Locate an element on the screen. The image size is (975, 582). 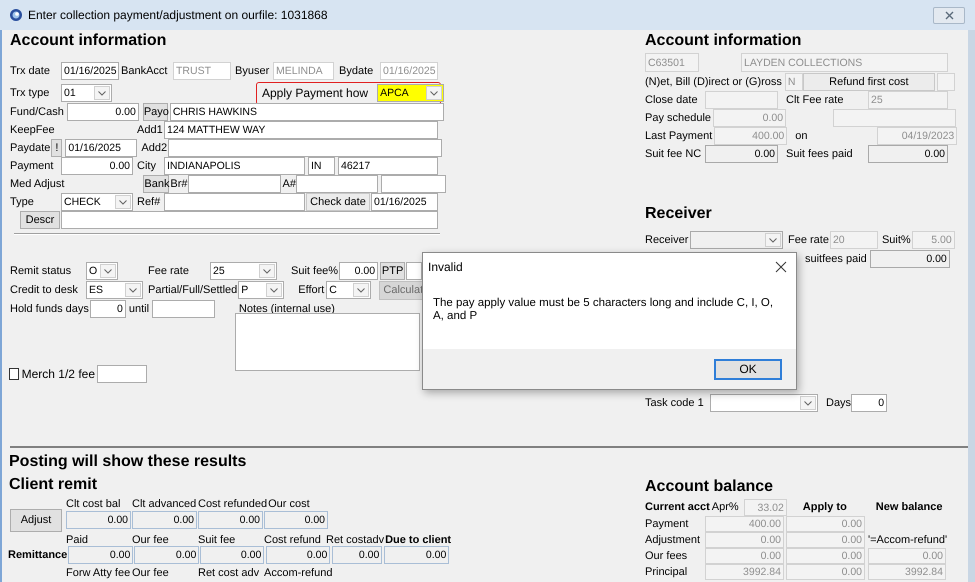
field-label: Suit fee is located at coordinates (217, 540).